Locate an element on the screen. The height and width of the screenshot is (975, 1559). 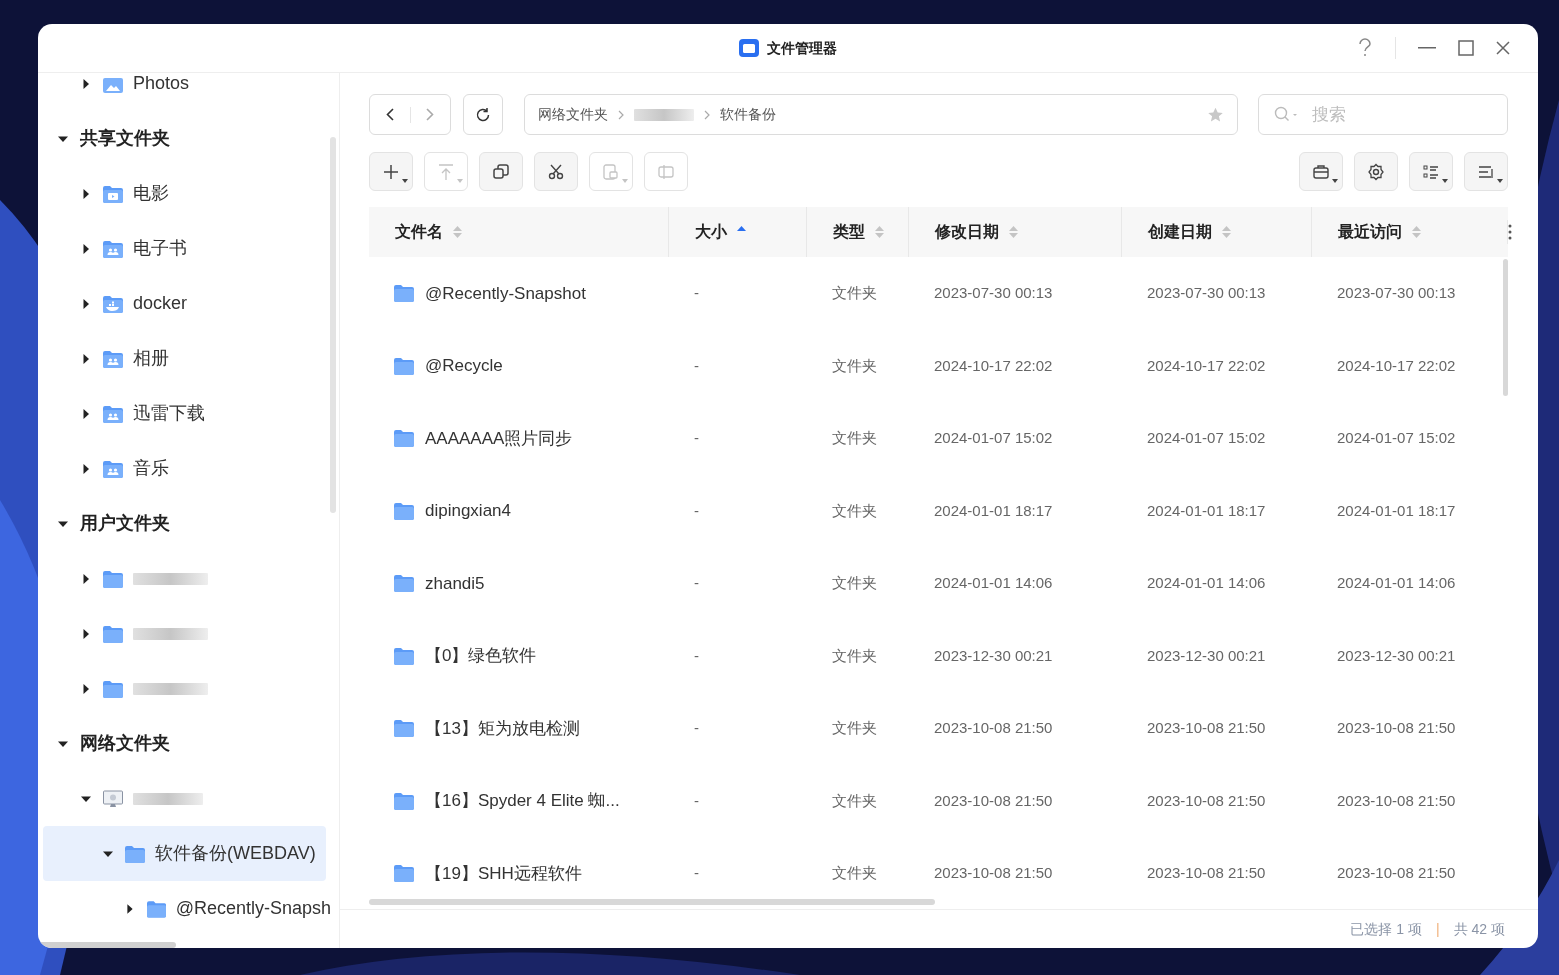
search-field: 搜索 is located at coordinates (1383, 114).